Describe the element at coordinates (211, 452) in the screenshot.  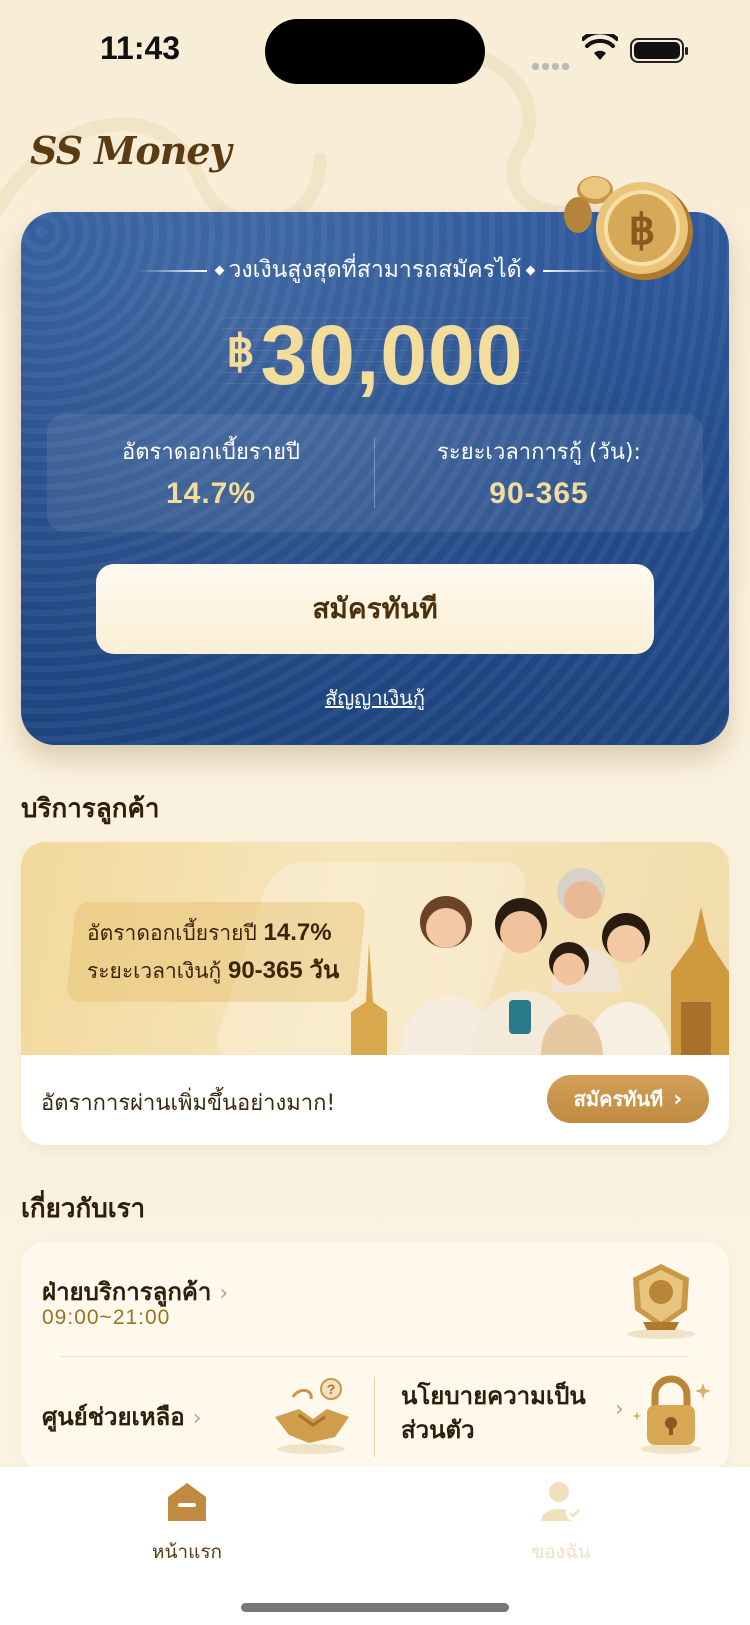
I see `interest-label: อัตราดอกเบี้ยรายปี` at that location.